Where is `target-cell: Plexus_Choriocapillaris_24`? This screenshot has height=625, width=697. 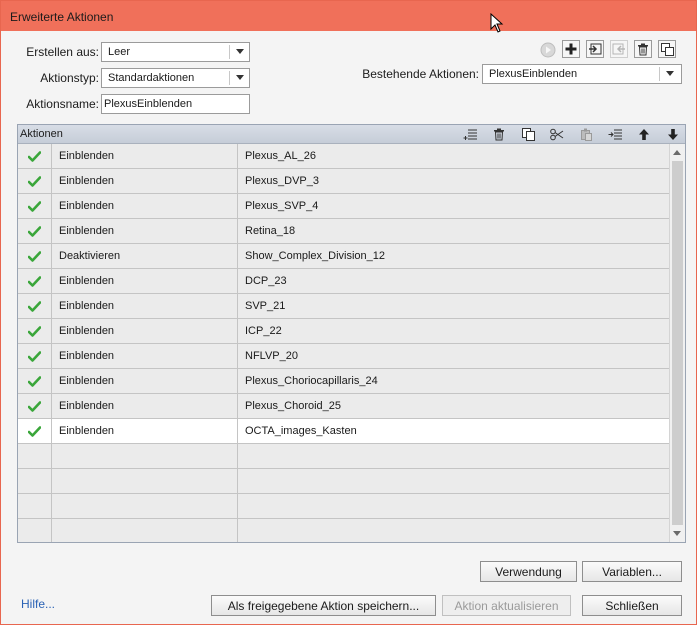
target-cell: Plexus_Choriocapillaris_24 is located at coordinates (453, 381).